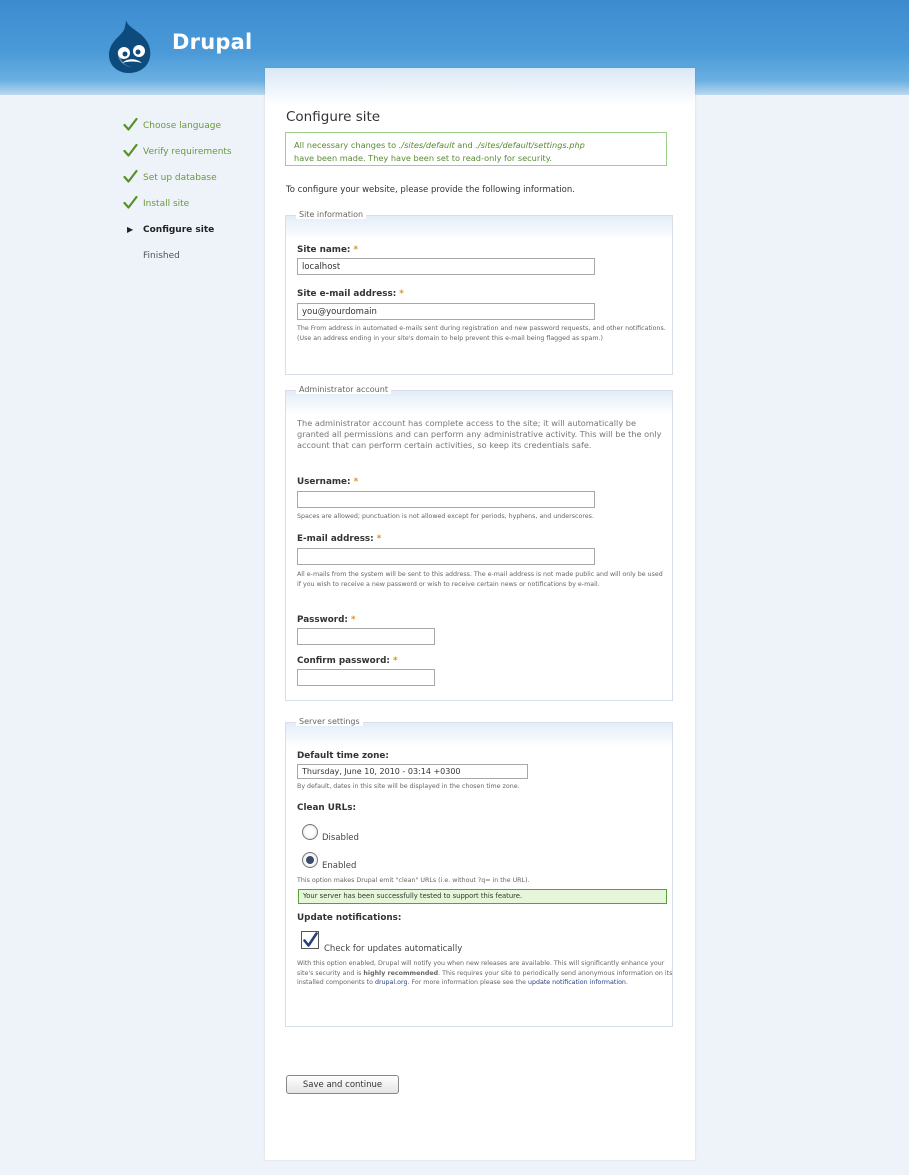 The width and height of the screenshot is (909, 1175). Describe the element at coordinates (366, 636) in the screenshot. I see `password-input` at that location.